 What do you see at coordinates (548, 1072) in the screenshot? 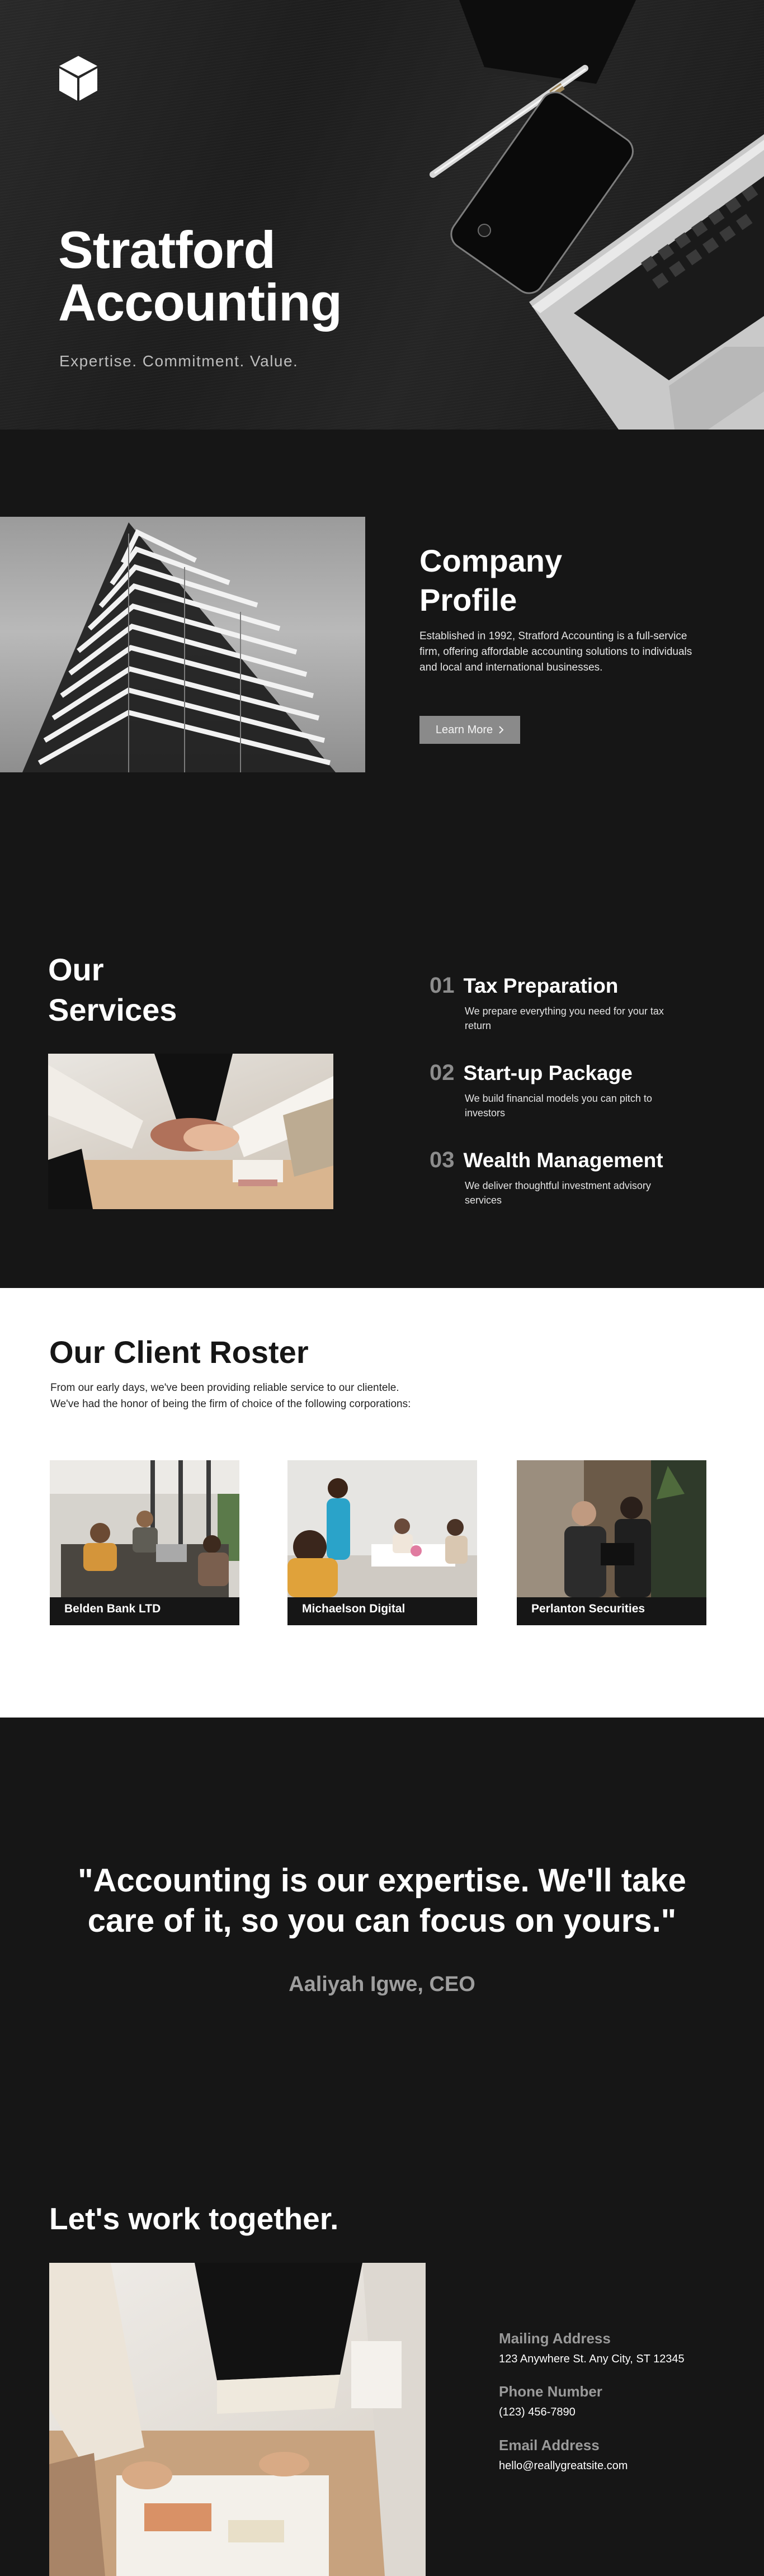
I see `service-name: Start-up Package` at bounding box center [548, 1072].